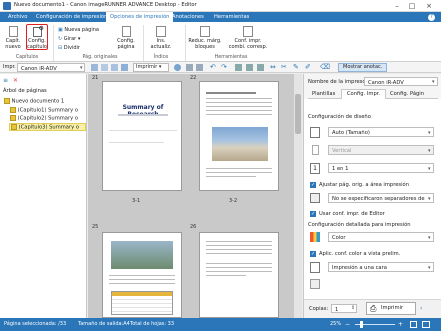 The image size is (441, 331). I want to click on pages-group-label: Pág. originales, so click(100, 57).